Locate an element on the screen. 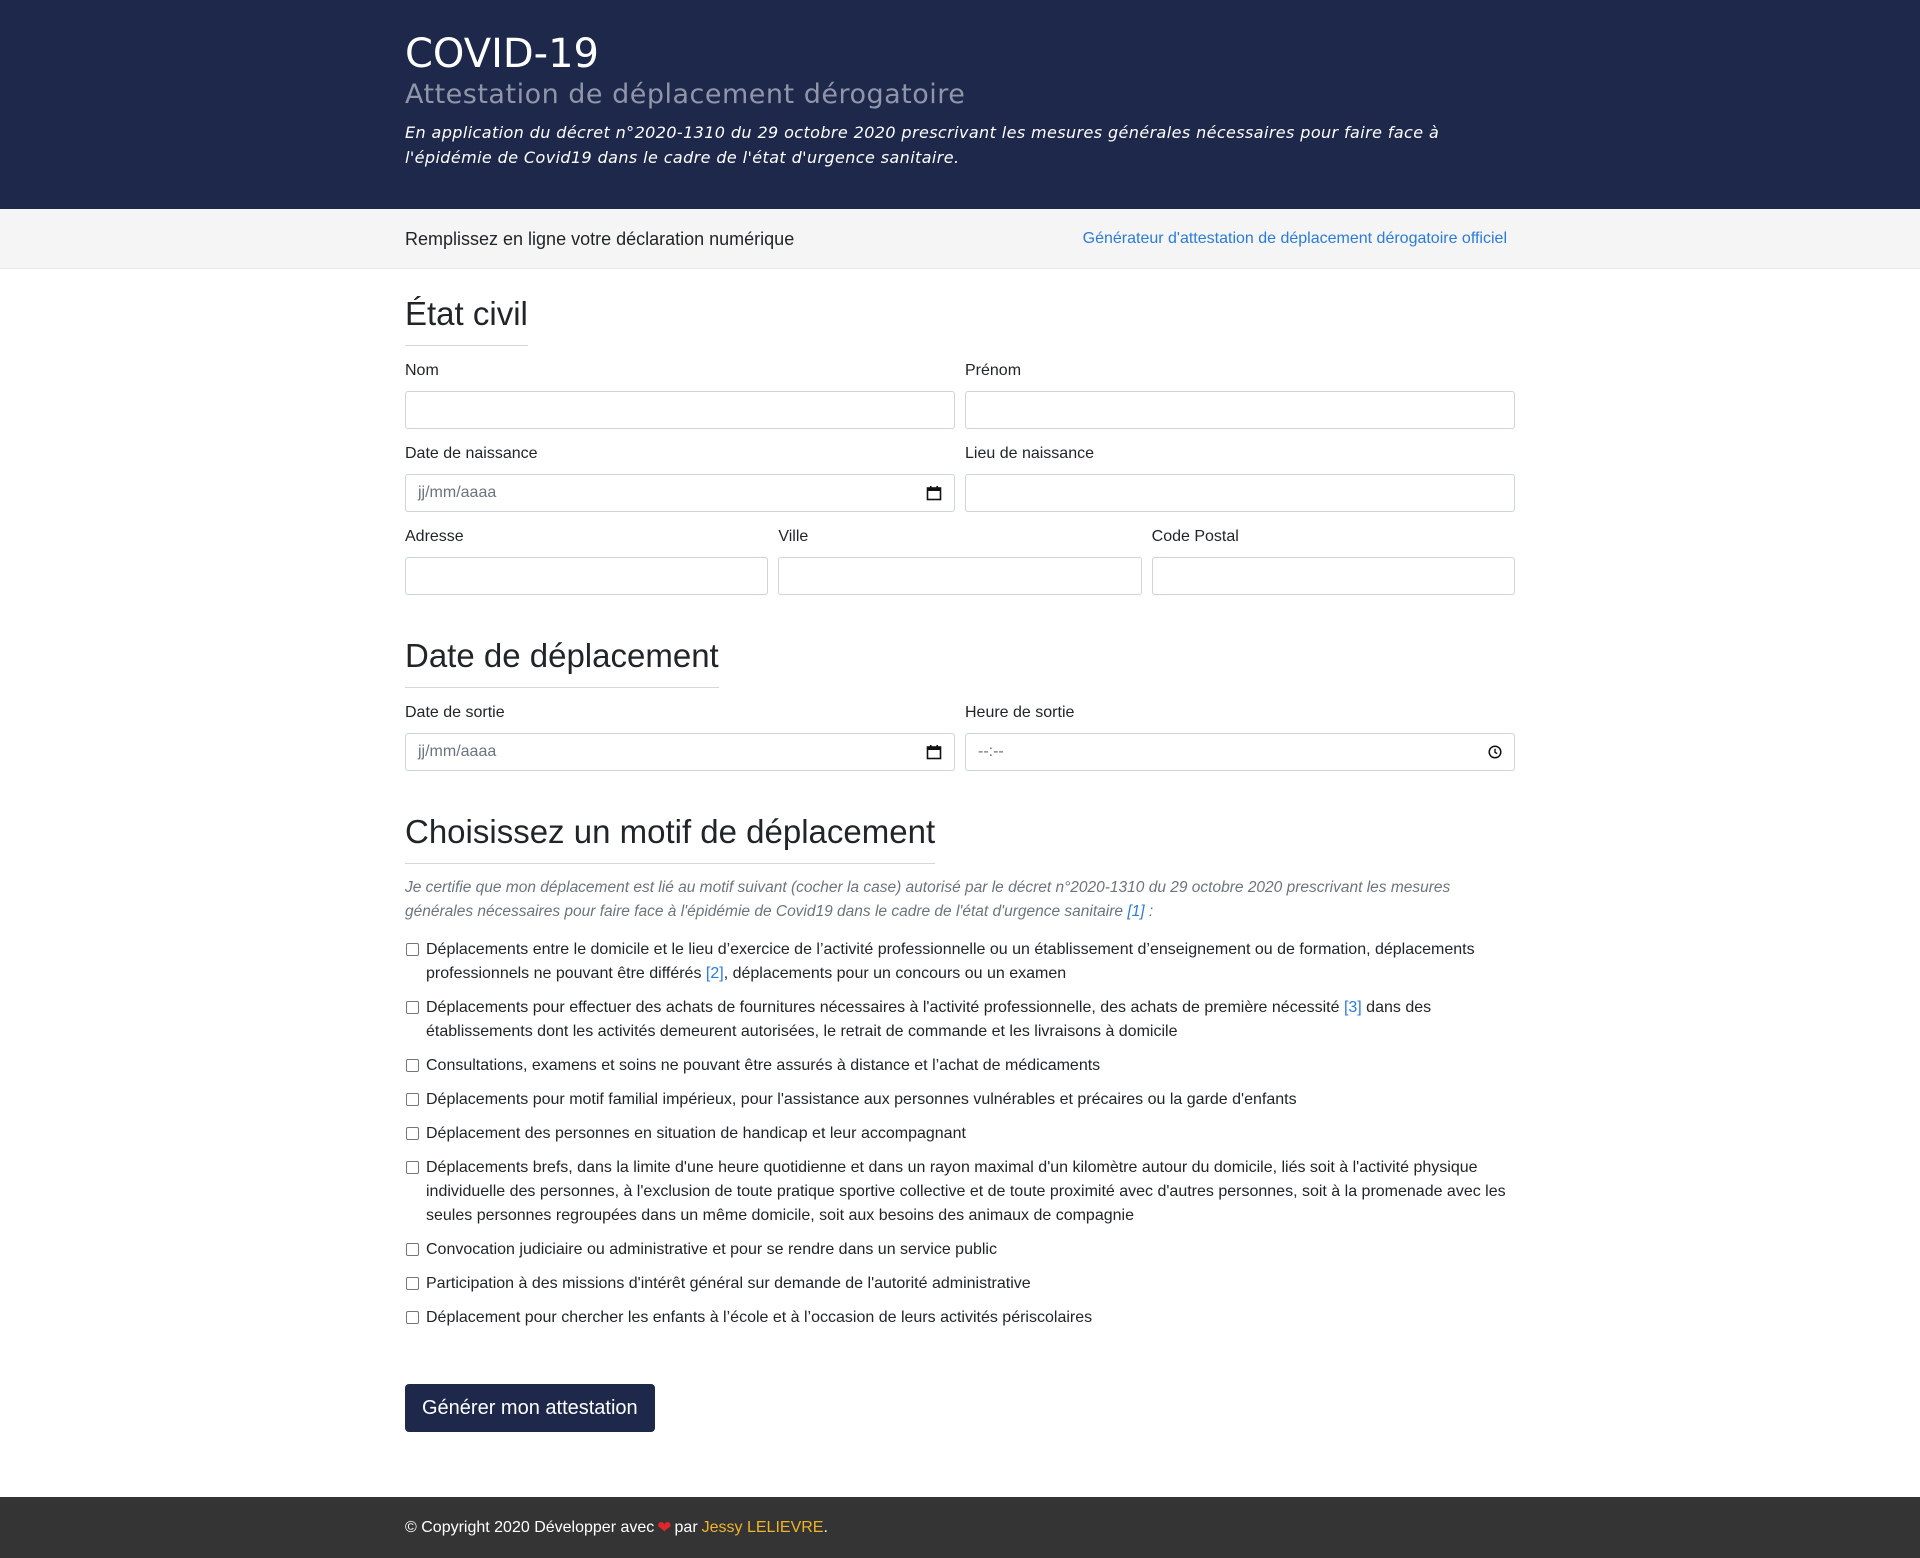  disclaimer-end: : is located at coordinates (1149, 911).